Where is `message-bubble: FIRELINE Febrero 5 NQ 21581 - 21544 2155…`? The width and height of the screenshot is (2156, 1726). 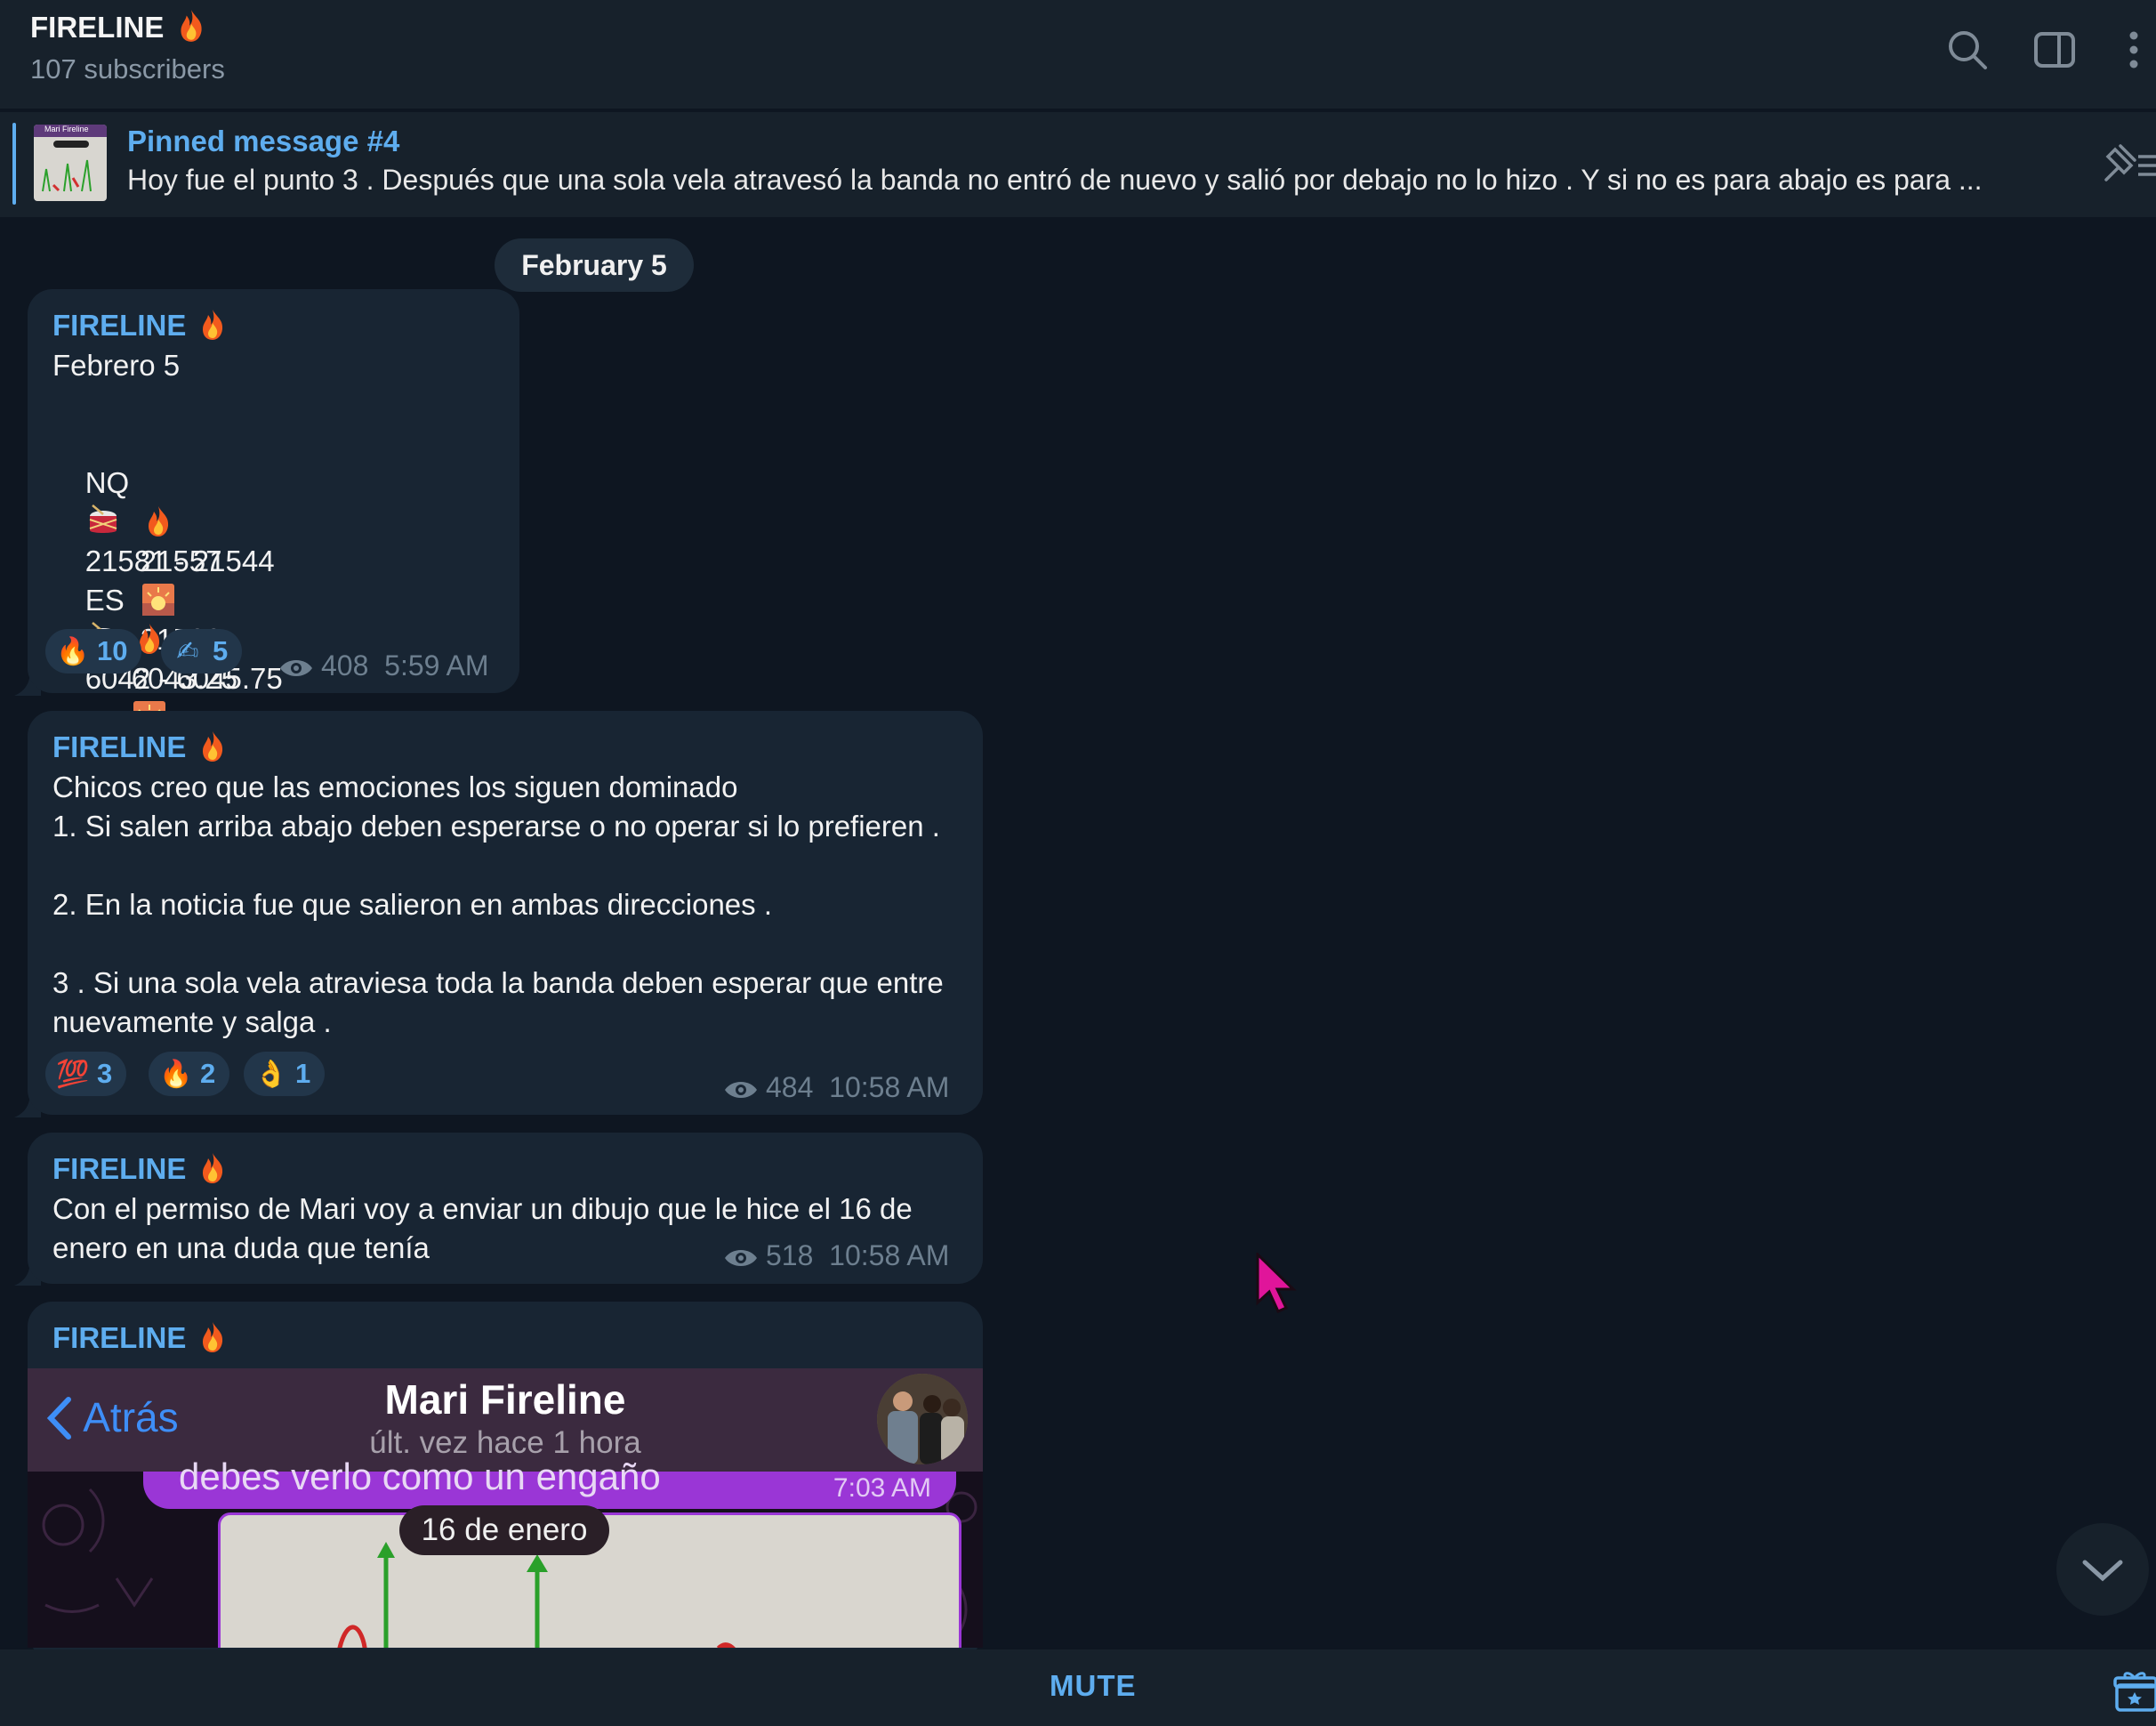
message-bubble: FIRELINE Febrero 5 NQ 21581 - 21544 2155… is located at coordinates (274, 530).